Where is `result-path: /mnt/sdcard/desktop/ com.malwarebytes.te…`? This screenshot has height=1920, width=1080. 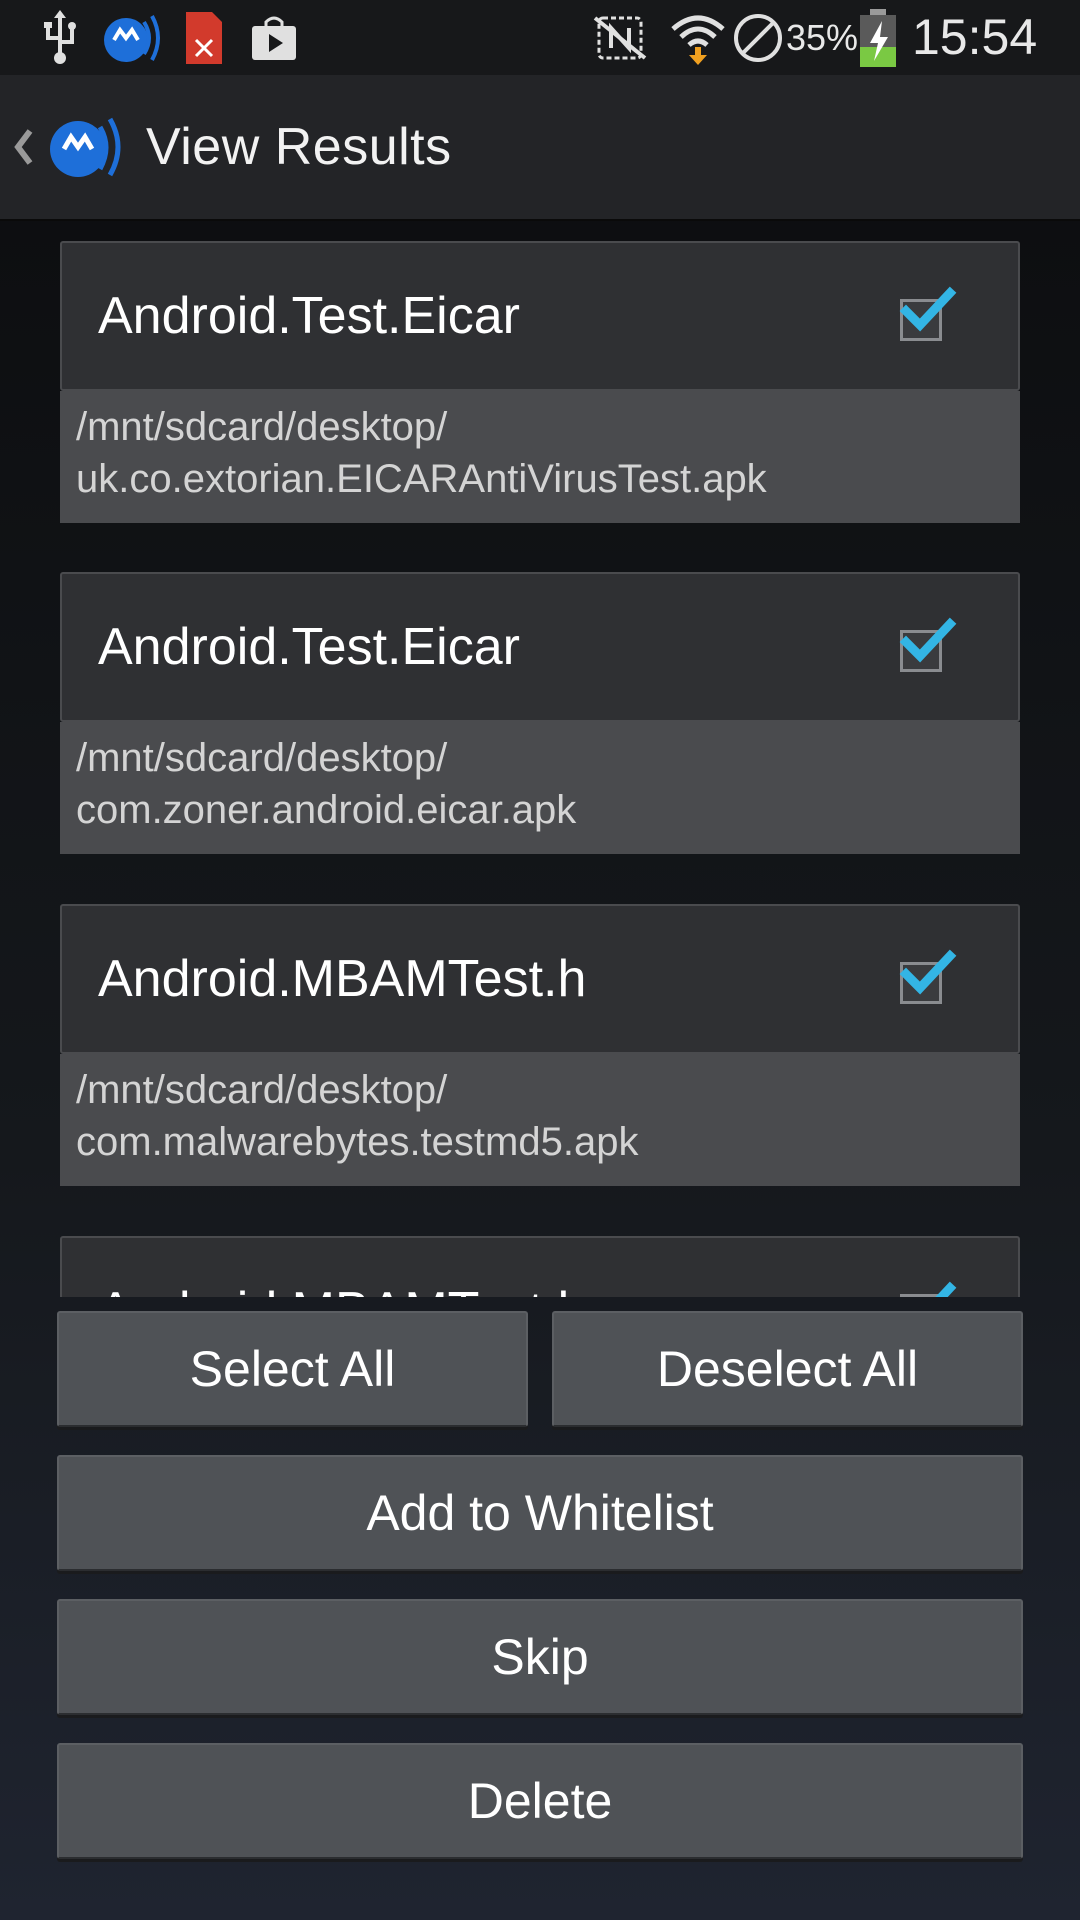 result-path: /mnt/sdcard/desktop/ com.malwarebytes.te… is located at coordinates (540, 1120).